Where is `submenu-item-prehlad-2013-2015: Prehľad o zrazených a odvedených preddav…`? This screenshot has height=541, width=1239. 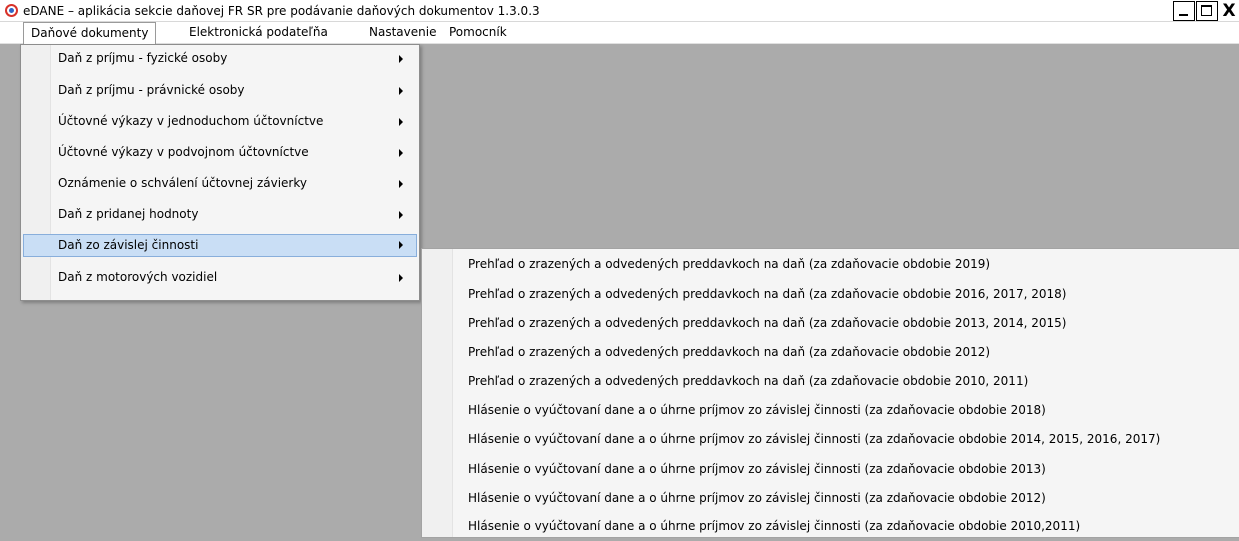
submenu-item-prehlad-2013-2015: Prehľad o zrazených a odvedených preddav… is located at coordinates (767, 321).